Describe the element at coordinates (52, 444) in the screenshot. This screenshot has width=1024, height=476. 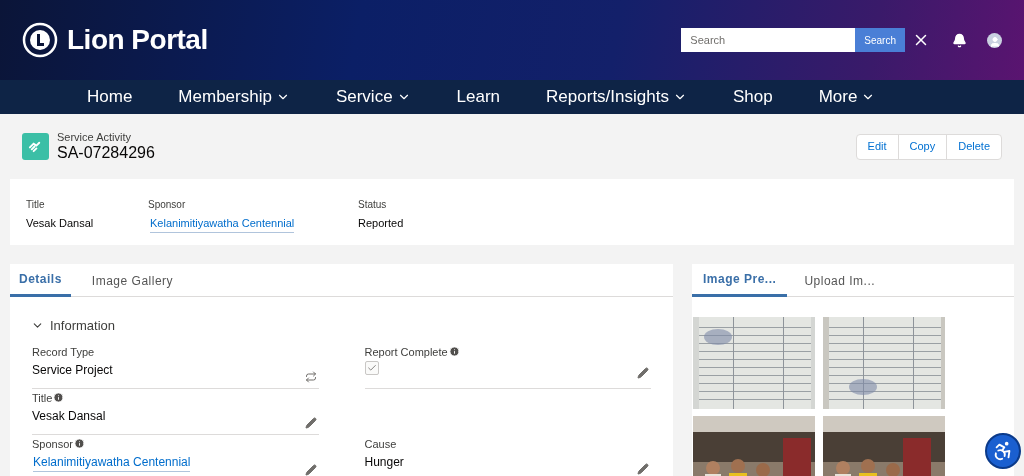
I see `field-label: Sponsor` at that location.